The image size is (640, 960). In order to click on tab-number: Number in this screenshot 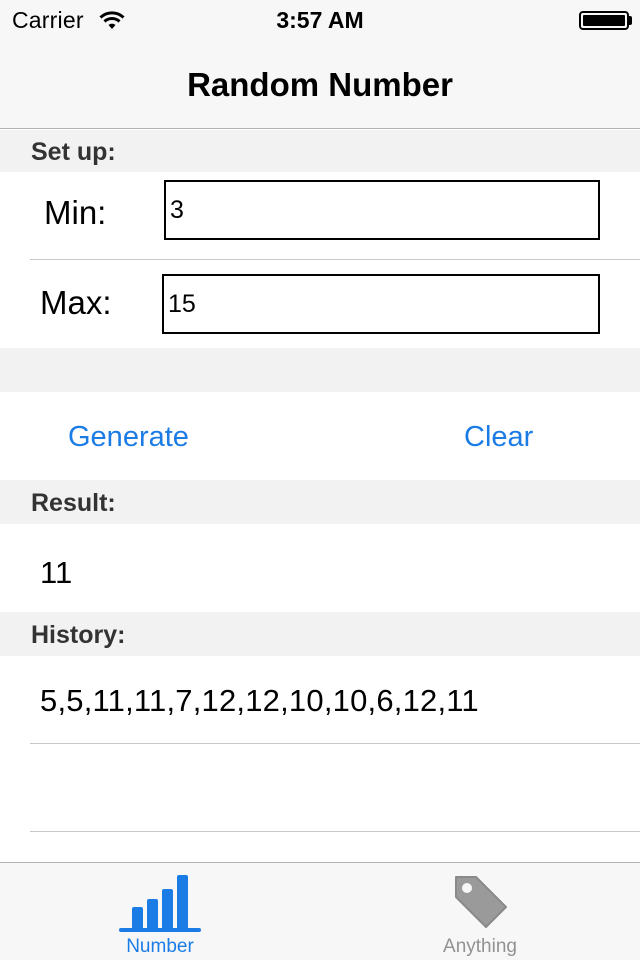, I will do `click(160, 911)`.